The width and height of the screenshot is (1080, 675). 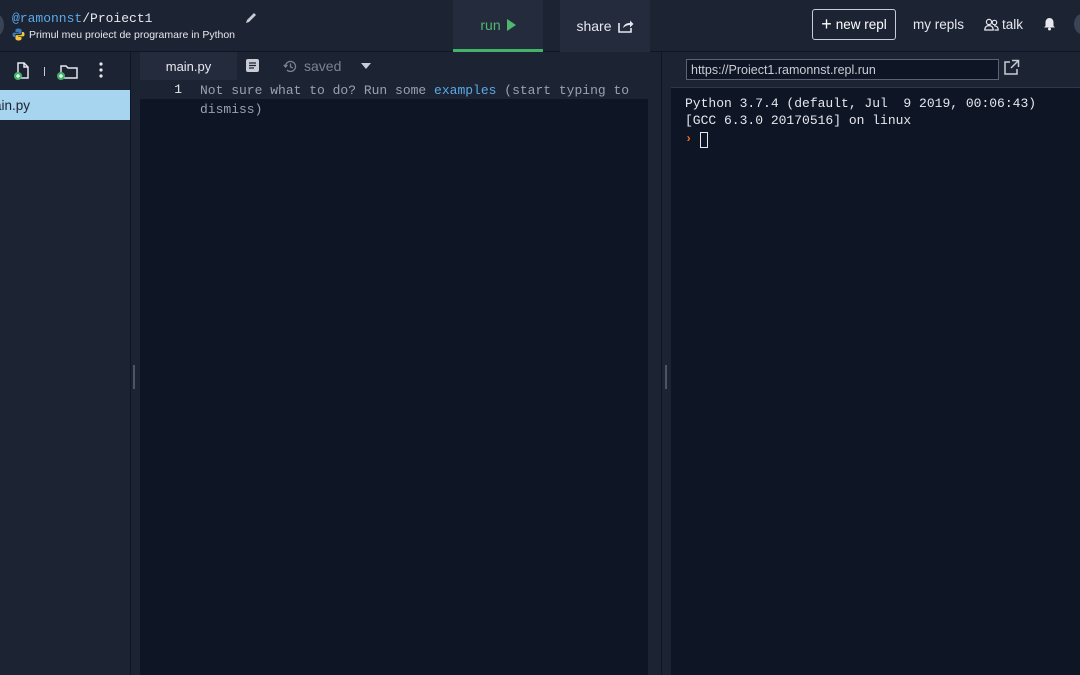 What do you see at coordinates (1077, 24) in the screenshot?
I see `user-avatar` at bounding box center [1077, 24].